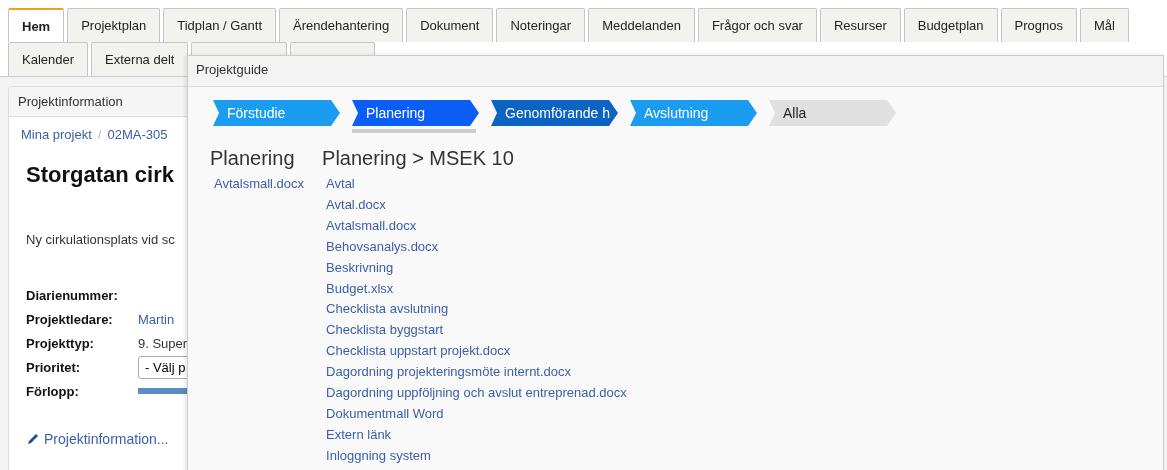  Describe the element at coordinates (72, 295) in the screenshot. I see `field-label: Diarienummer:` at that location.